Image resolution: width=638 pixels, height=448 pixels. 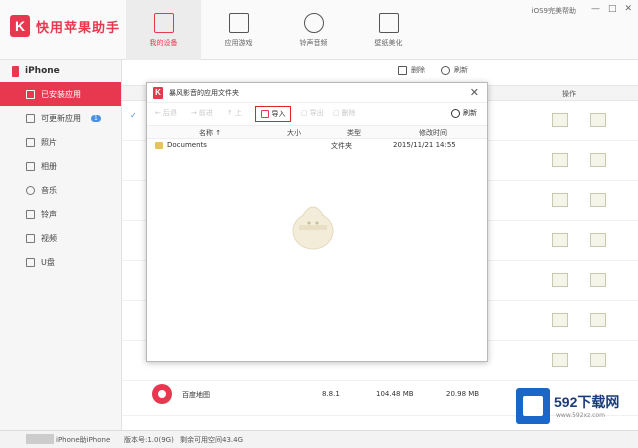 I want to click on import-icon, so click(x=264, y=114).